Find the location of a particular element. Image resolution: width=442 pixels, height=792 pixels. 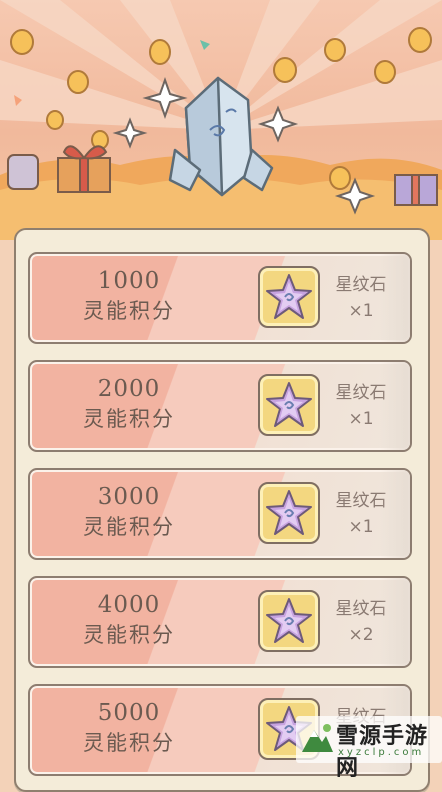

reward-tier-2000: 2000 灵能积分 星纹石 ×1 is located at coordinates (220, 406).